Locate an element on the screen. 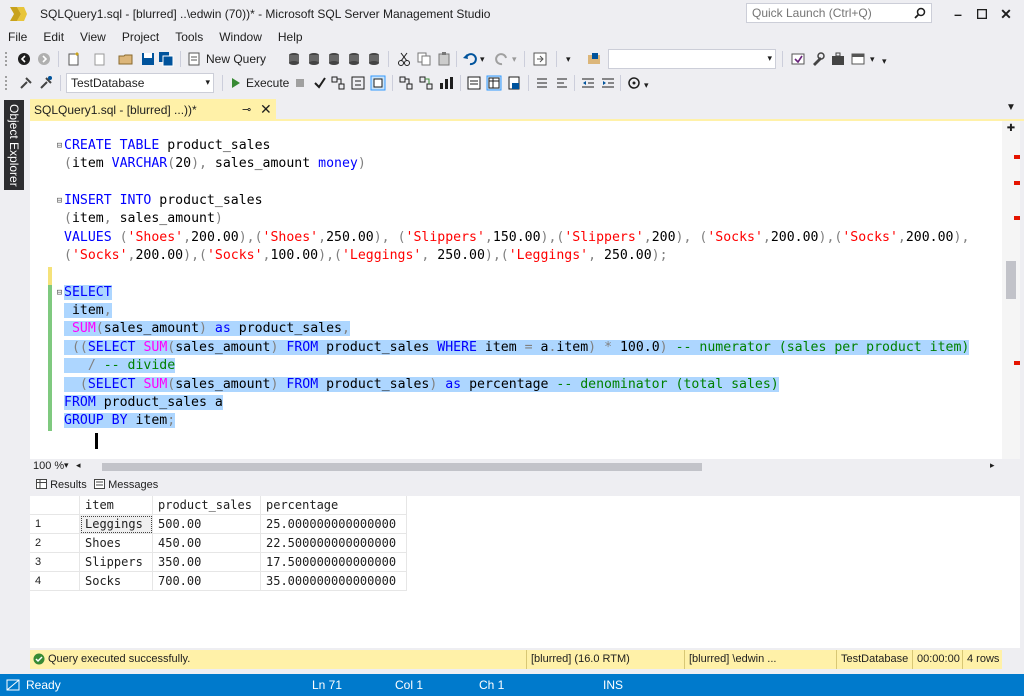  new-query-icon is located at coordinates (194, 59).